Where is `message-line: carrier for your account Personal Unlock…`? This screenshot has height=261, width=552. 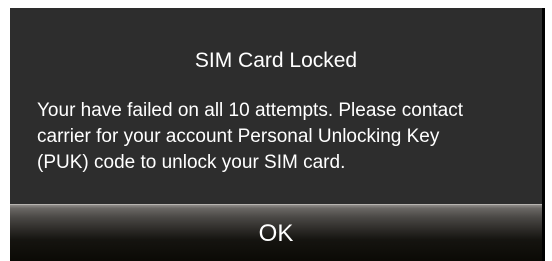 message-line: carrier for your account Personal Unlock… is located at coordinates (238, 136).